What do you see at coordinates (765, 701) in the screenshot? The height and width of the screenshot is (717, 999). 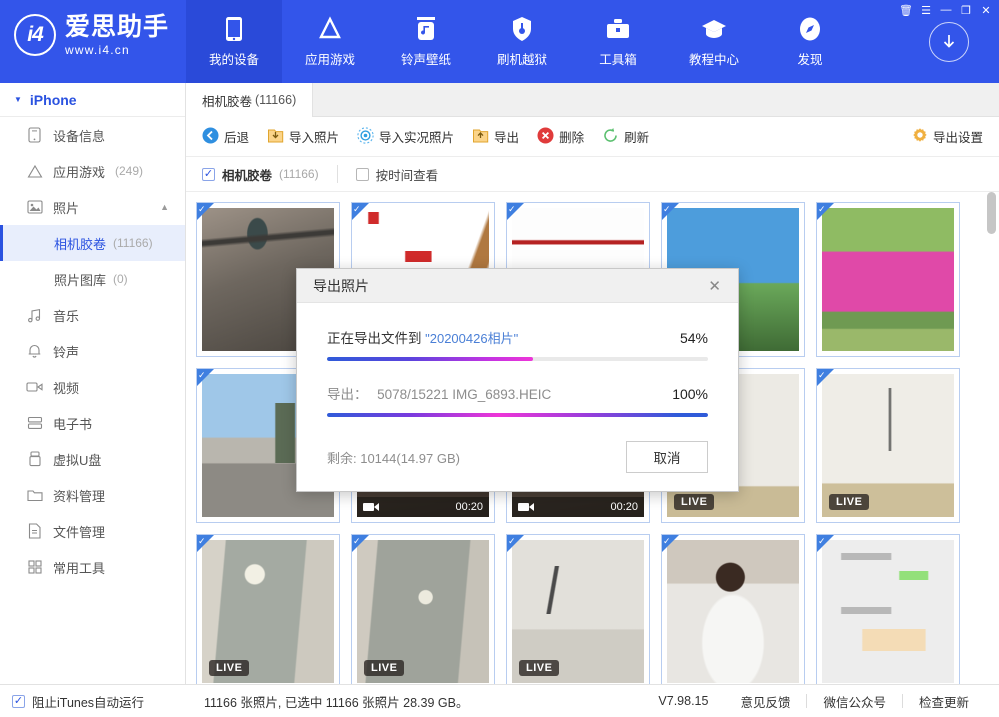 I see `feedback-link: 意见反馈` at bounding box center [765, 701].